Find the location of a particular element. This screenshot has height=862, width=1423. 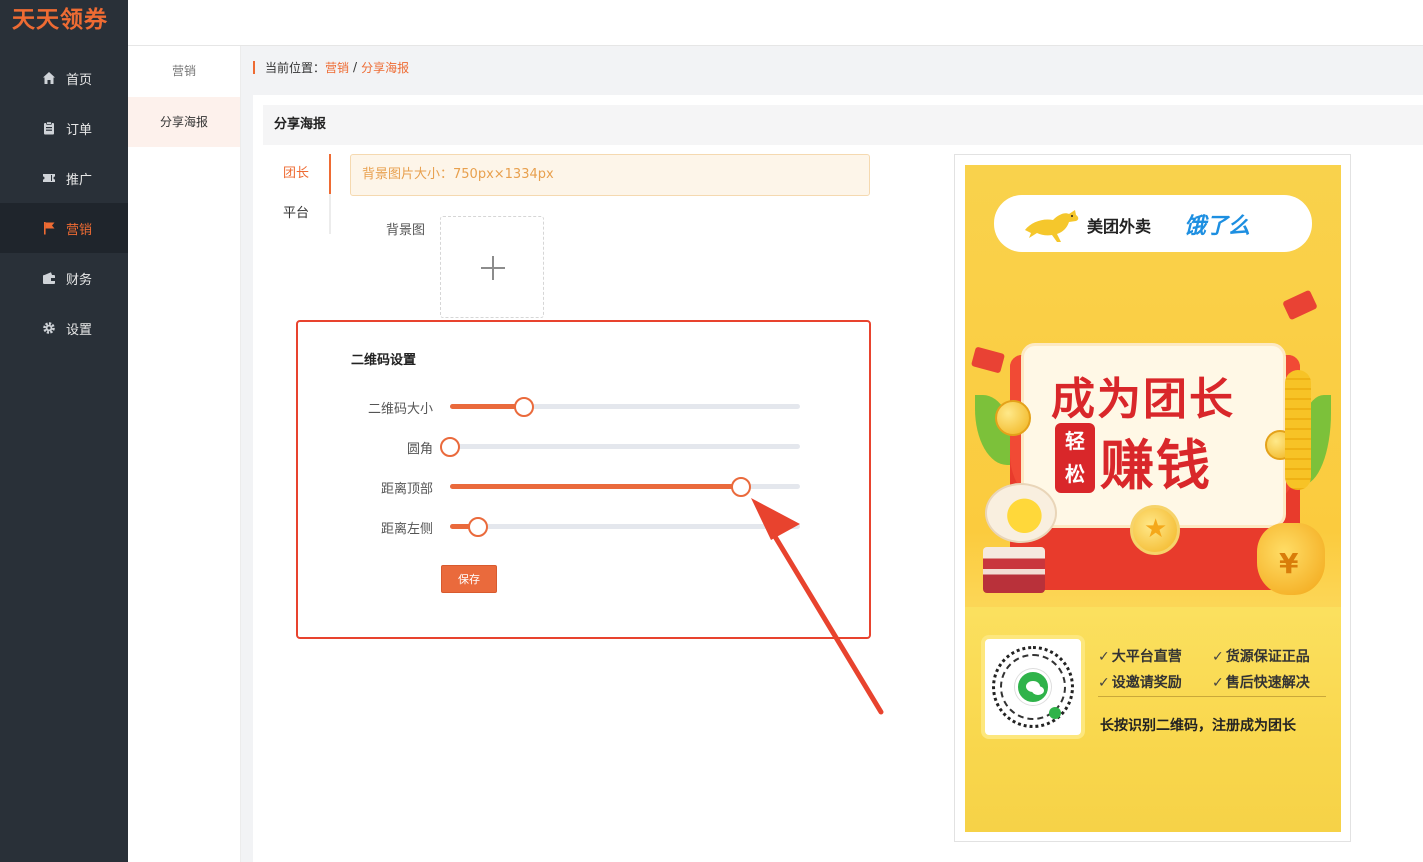

app-logo: 天天领券 is located at coordinates (64, 23).